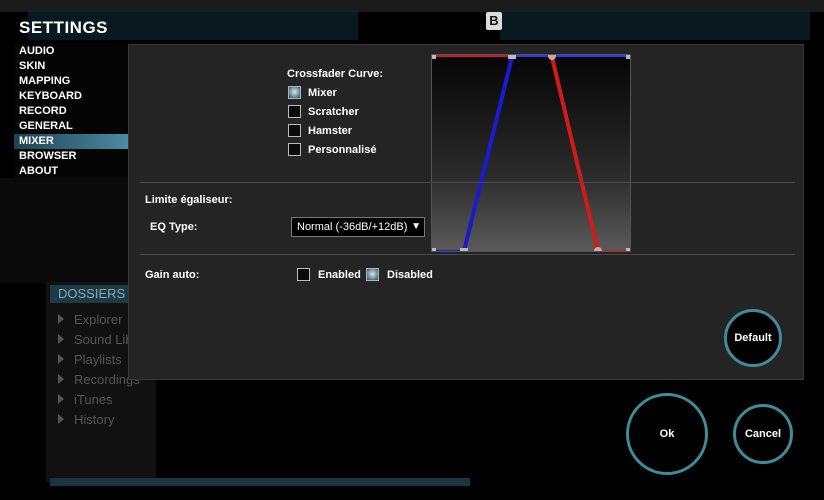  I want to click on curve-blue-line, so click(488, 153).